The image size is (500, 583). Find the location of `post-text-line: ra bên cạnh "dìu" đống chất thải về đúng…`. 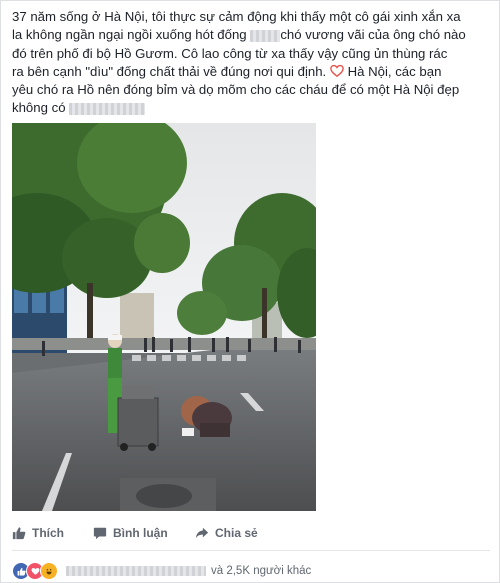

post-text-line: ra bên cạnh "dìu" đống chất thải về đúng… is located at coordinates (252, 72).